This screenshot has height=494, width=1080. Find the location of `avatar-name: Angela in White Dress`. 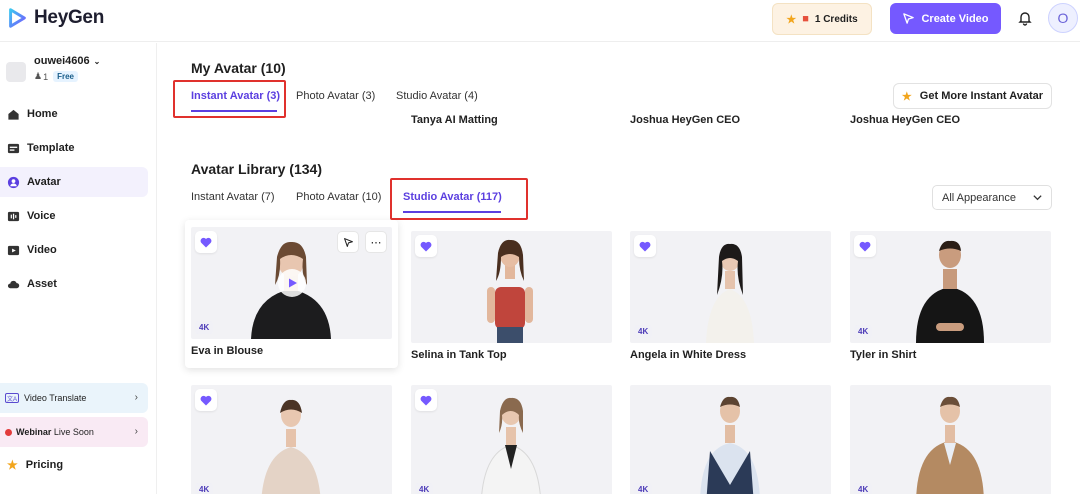

avatar-name: Angela in White Dress is located at coordinates (688, 355).